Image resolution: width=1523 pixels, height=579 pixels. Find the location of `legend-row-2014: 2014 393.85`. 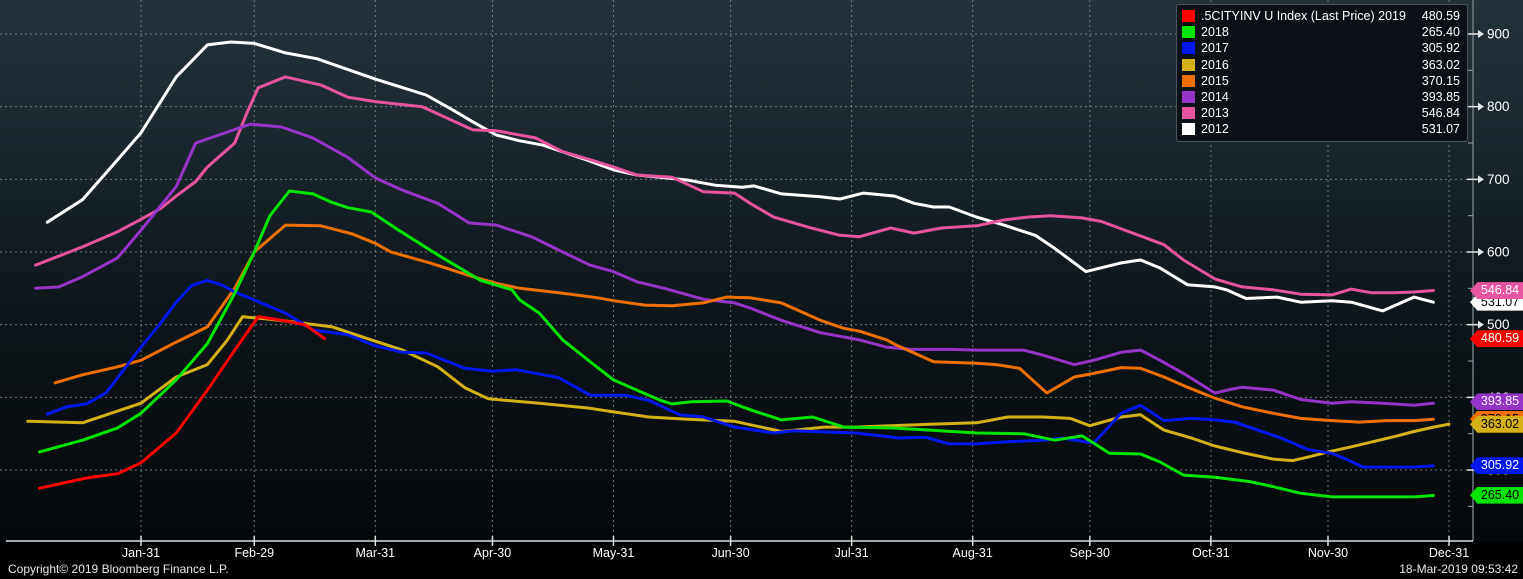

legend-row-2014: 2014 393.85 is located at coordinates (1321, 97).